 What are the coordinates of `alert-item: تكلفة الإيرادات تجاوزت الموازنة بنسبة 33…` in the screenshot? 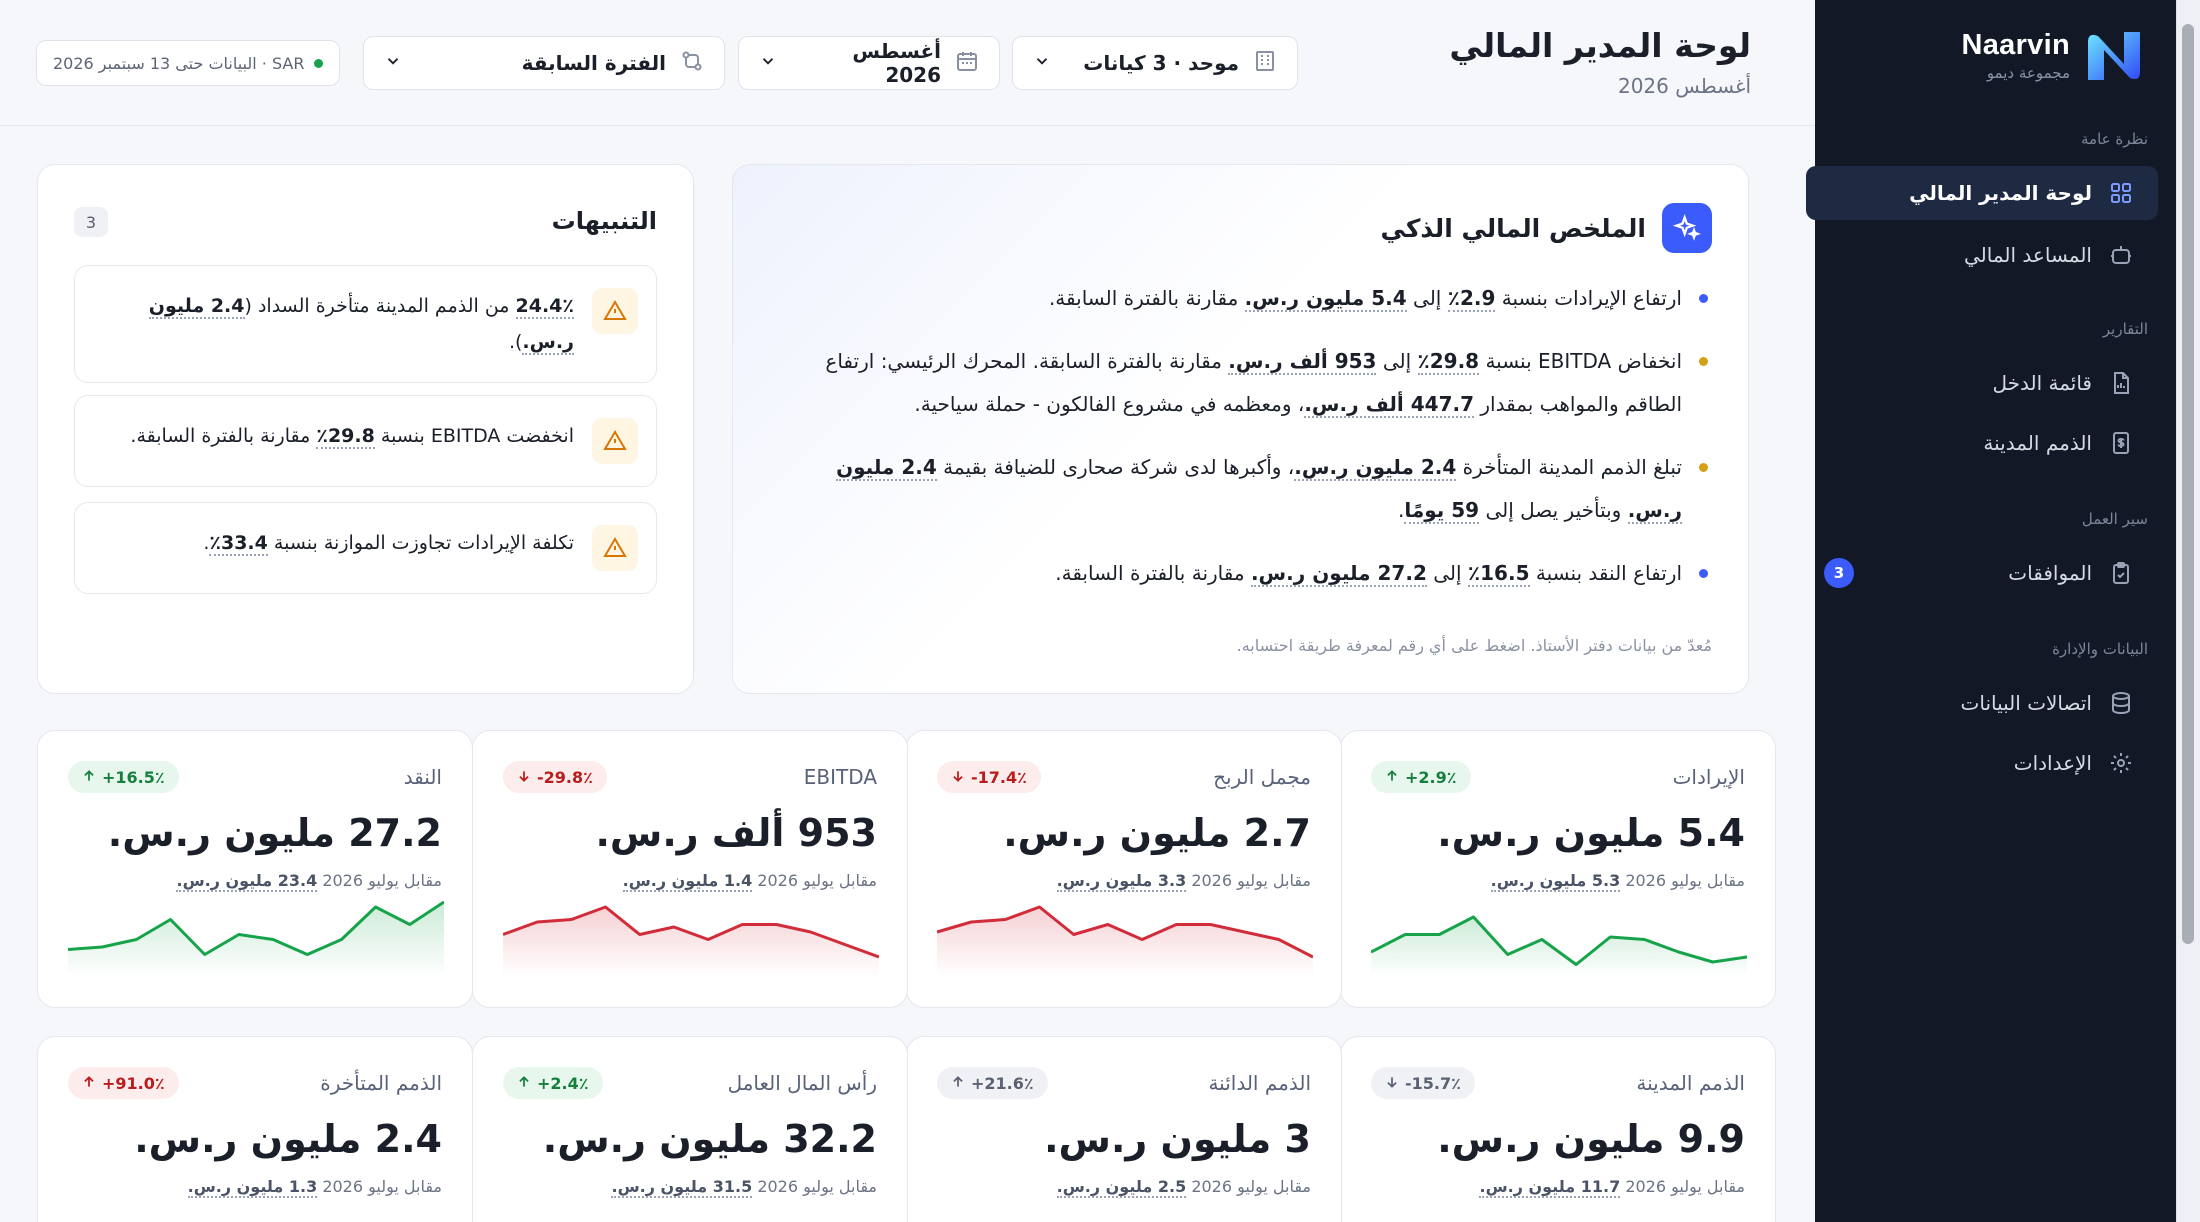 It's located at (365, 548).